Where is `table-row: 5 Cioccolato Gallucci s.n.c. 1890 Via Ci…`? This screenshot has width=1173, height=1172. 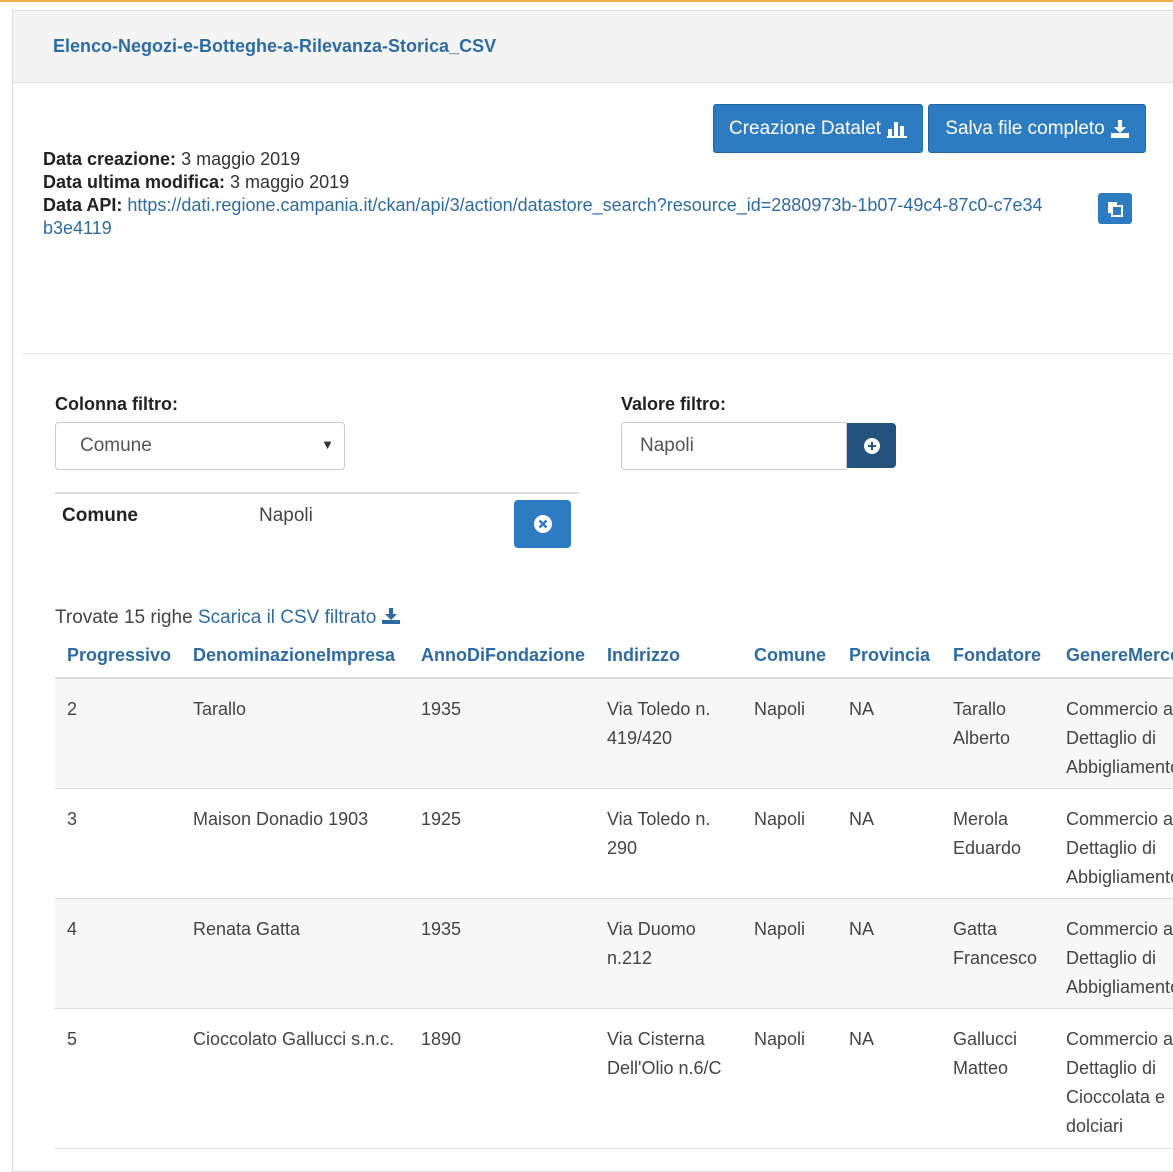 table-row: 5 Cioccolato Gallucci s.n.c. 1890 Via Ci… is located at coordinates (614, 1078).